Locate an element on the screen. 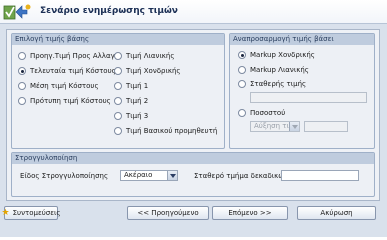 This screenshot has height=240, width=387. radio-label: Τιμή 2 is located at coordinates (137, 101).